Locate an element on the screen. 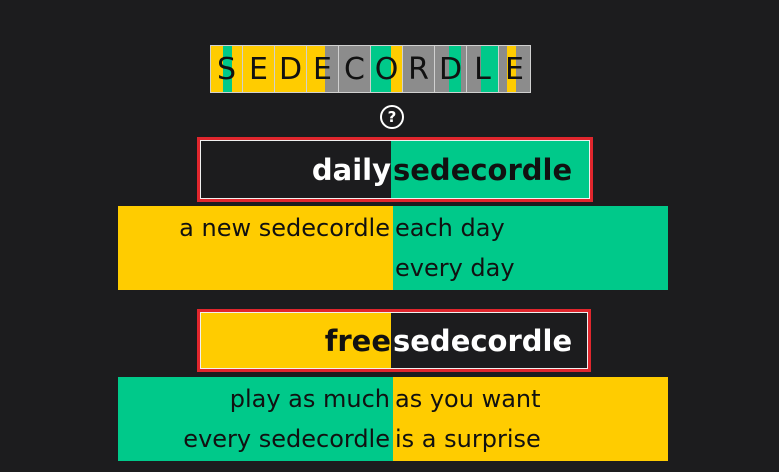  question-circle-icon: ? is located at coordinates (392, 117).